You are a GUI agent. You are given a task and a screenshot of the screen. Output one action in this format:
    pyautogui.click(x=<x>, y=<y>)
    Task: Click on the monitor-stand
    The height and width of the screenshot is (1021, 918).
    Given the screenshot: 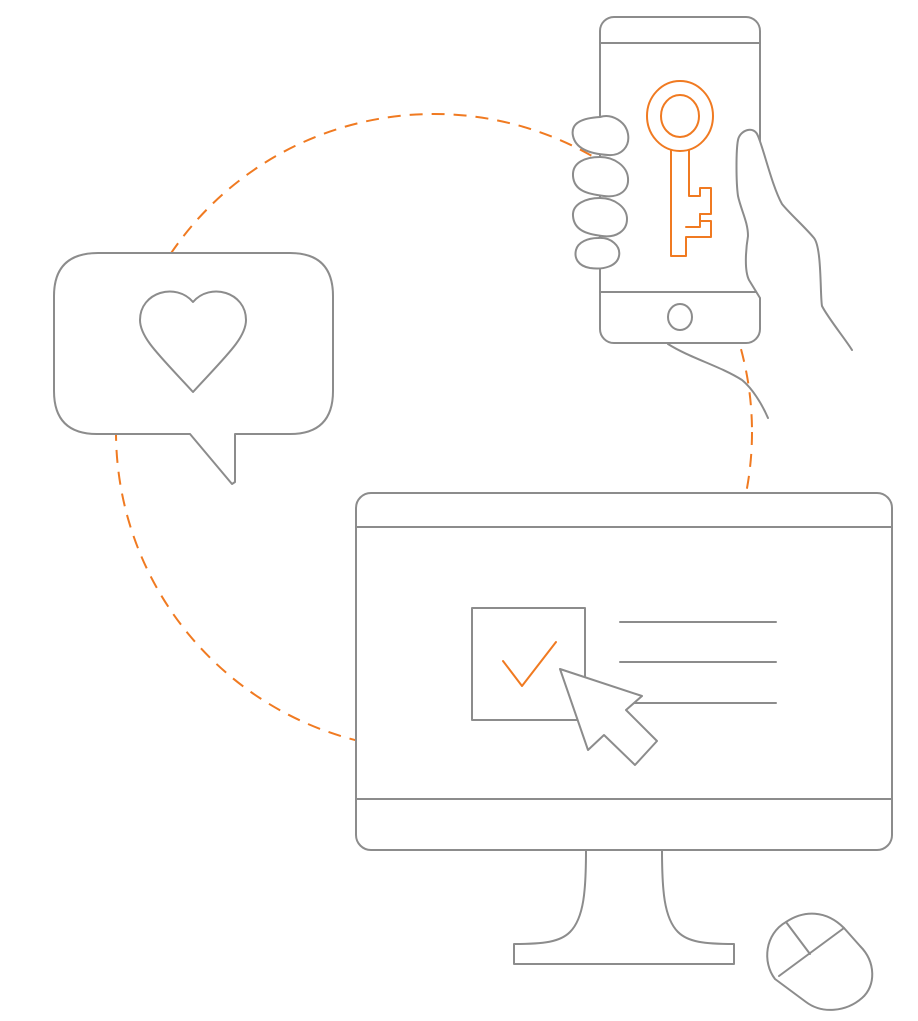 What is the action you would take?
    pyautogui.click(x=624, y=907)
    